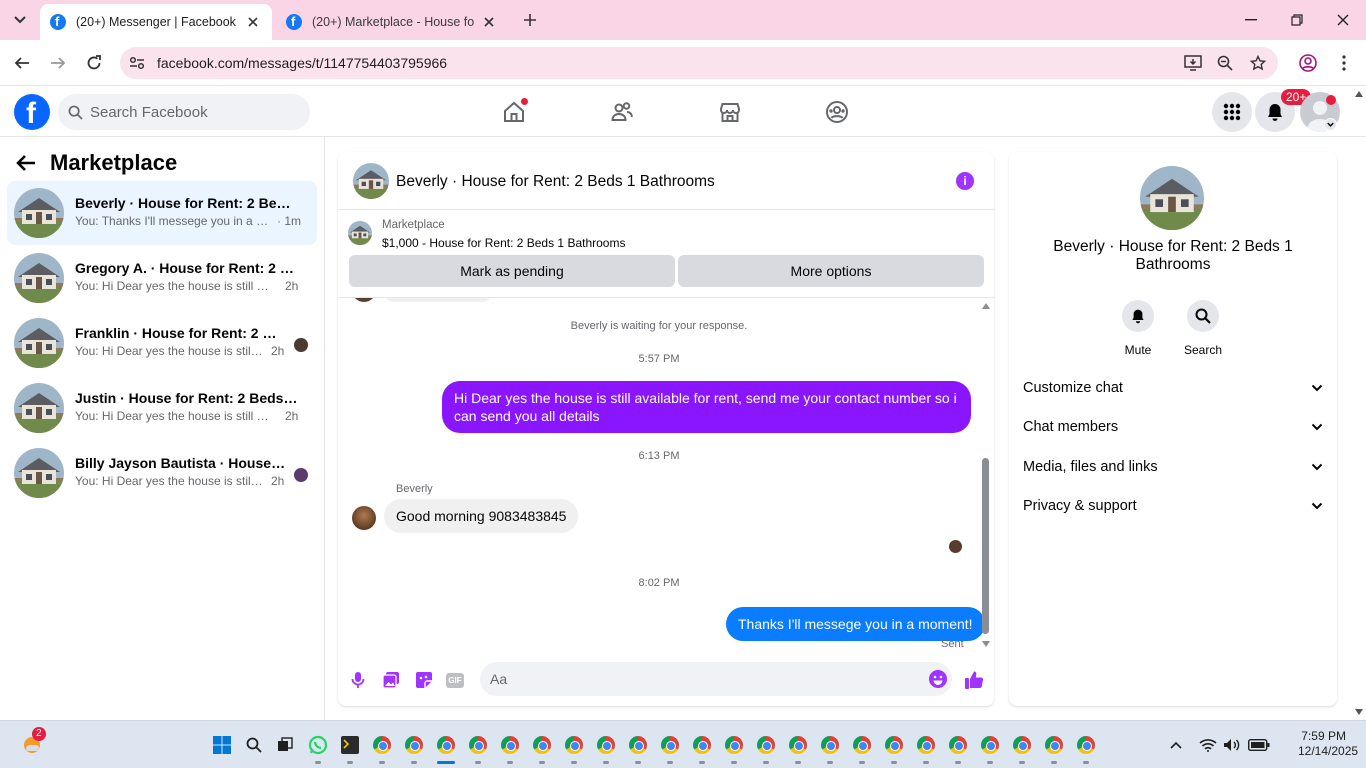  Describe the element at coordinates (1173, 388) in the screenshot. I see `customize-chat-section: Customize chat` at that location.